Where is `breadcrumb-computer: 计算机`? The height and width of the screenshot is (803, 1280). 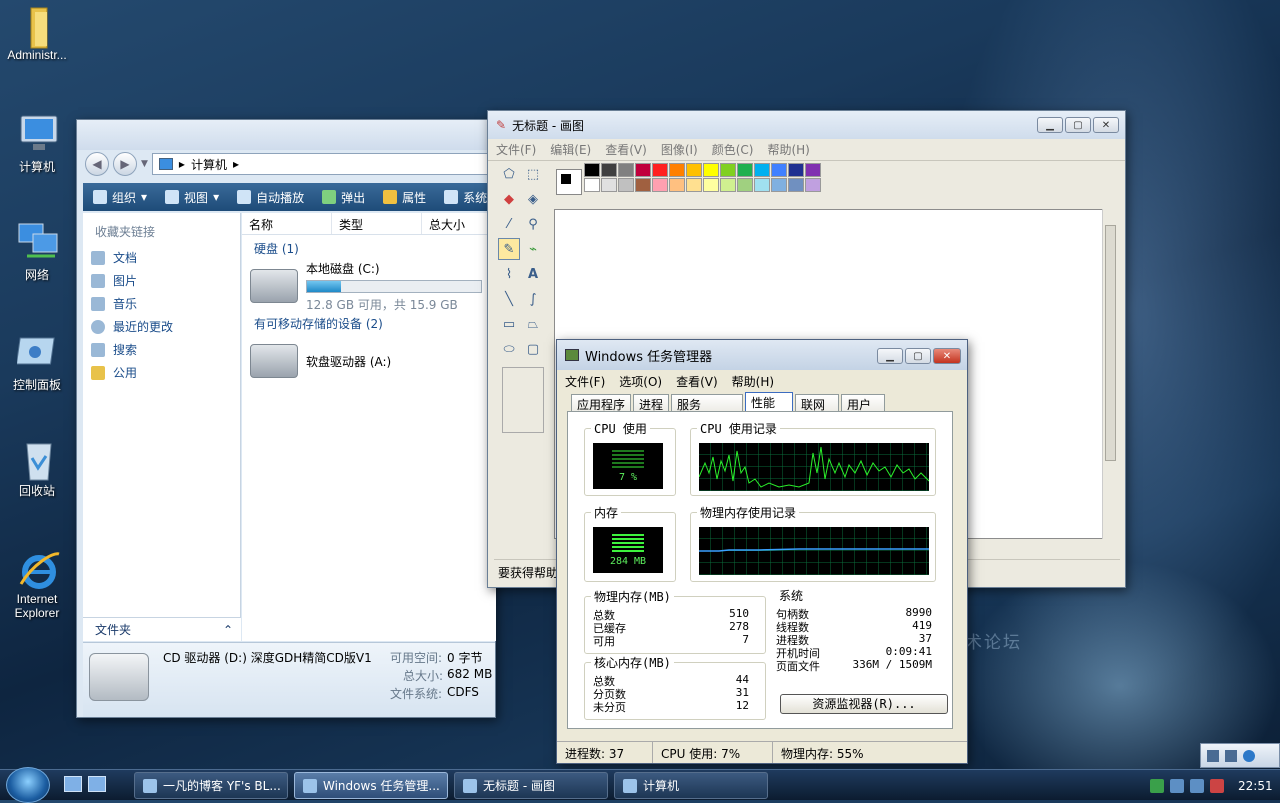 breadcrumb-computer: 计算机 is located at coordinates (209, 164).